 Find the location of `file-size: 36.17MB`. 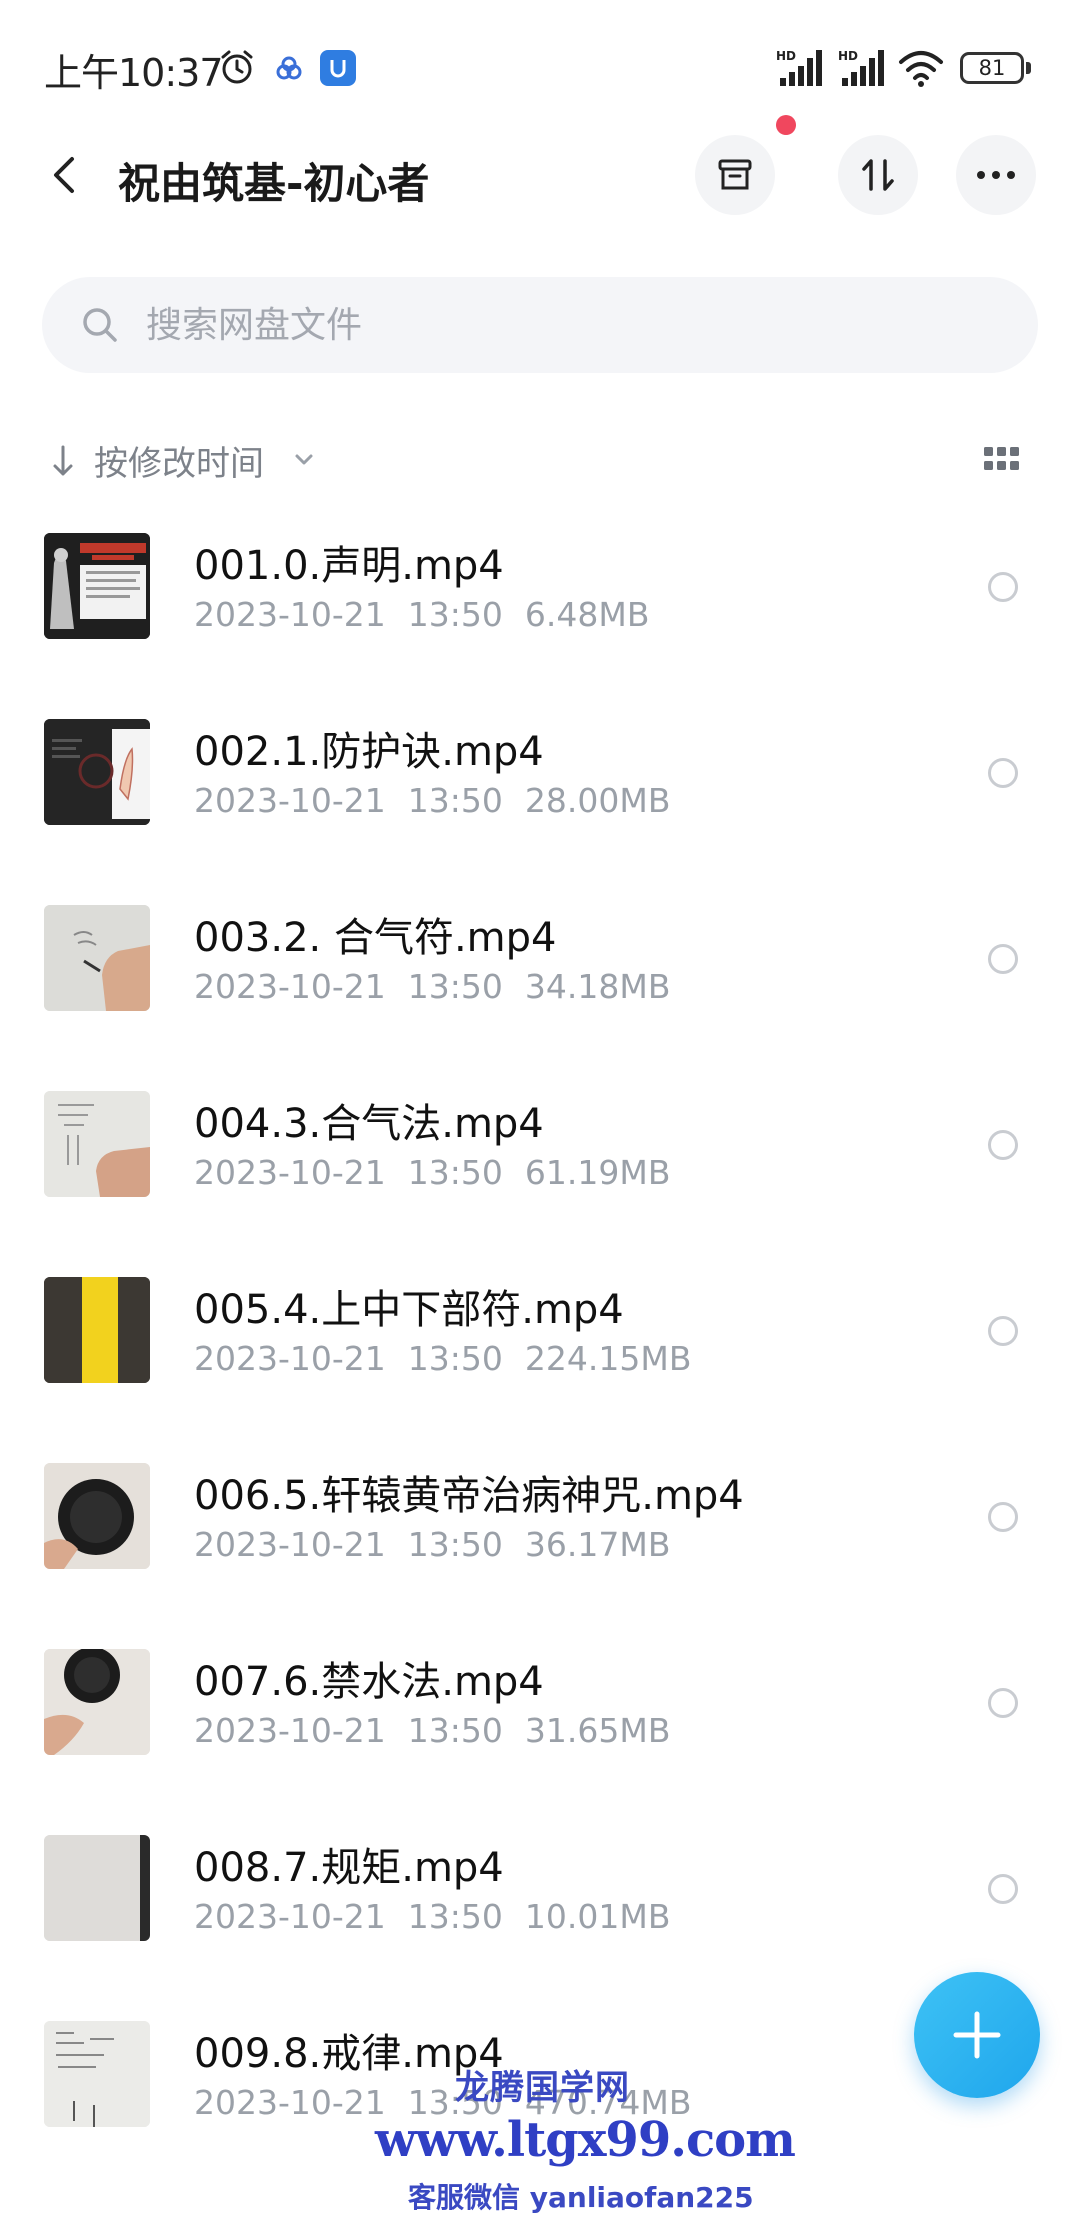

file-size: 36.17MB is located at coordinates (597, 1544).